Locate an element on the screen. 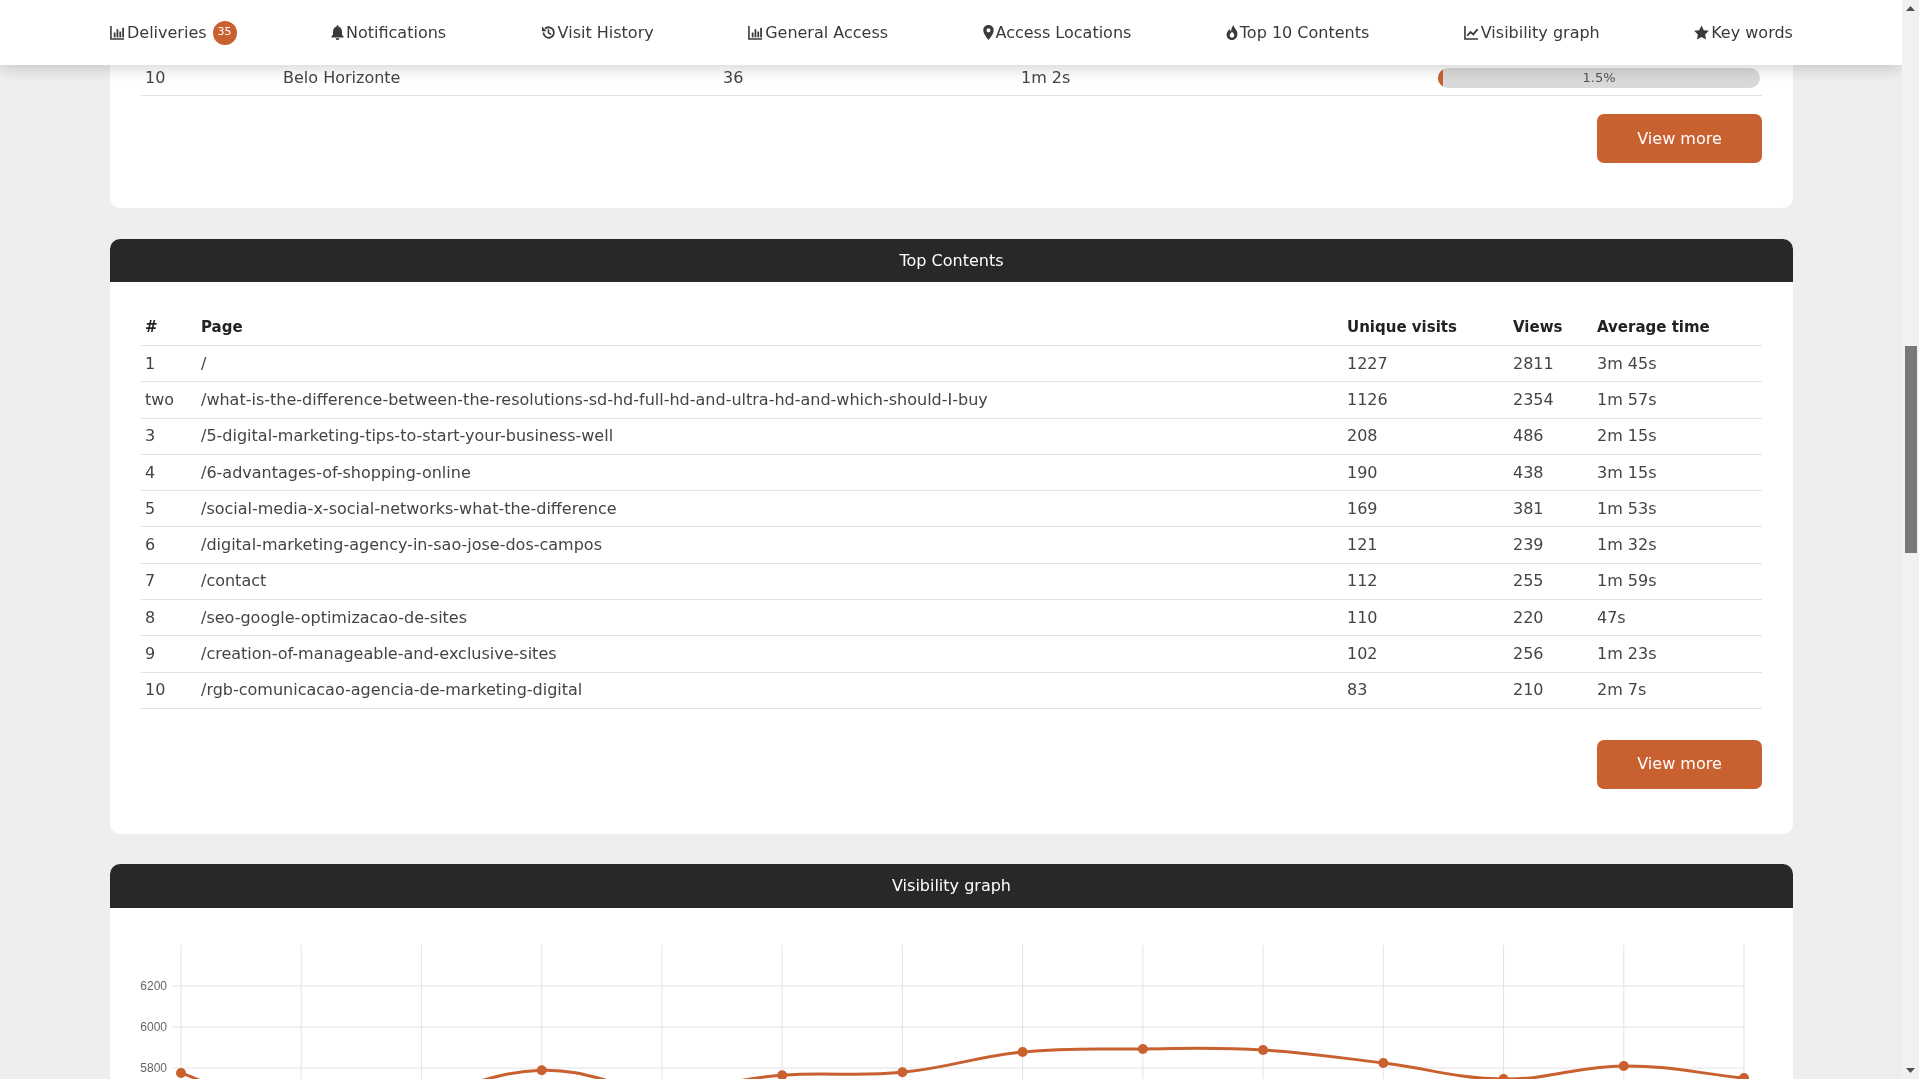 The height and width of the screenshot is (1079, 1919). nav-link: General Access is located at coordinates (818, 32).